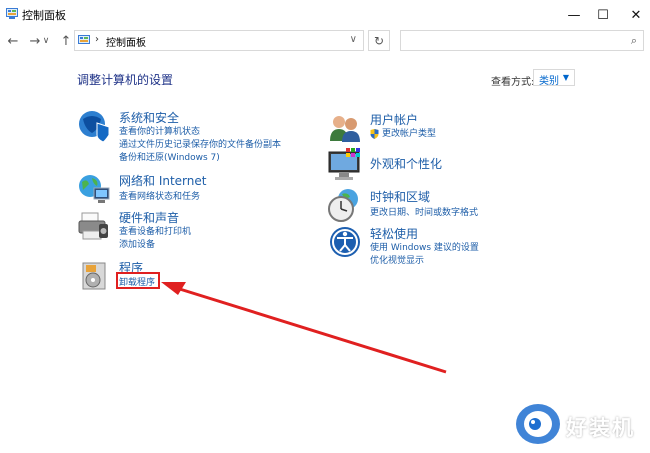  I want to click on watermark-logo-icon, so click(538, 424).